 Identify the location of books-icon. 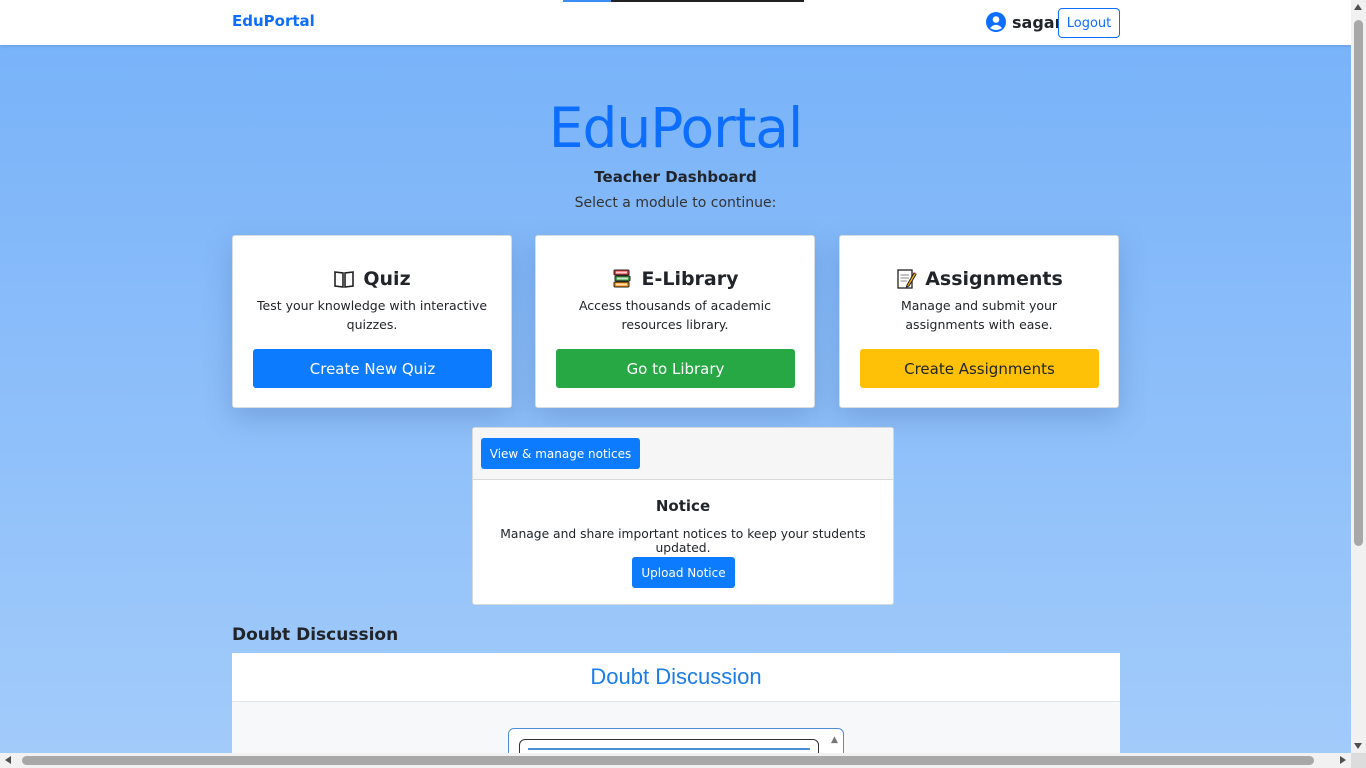
(622, 278).